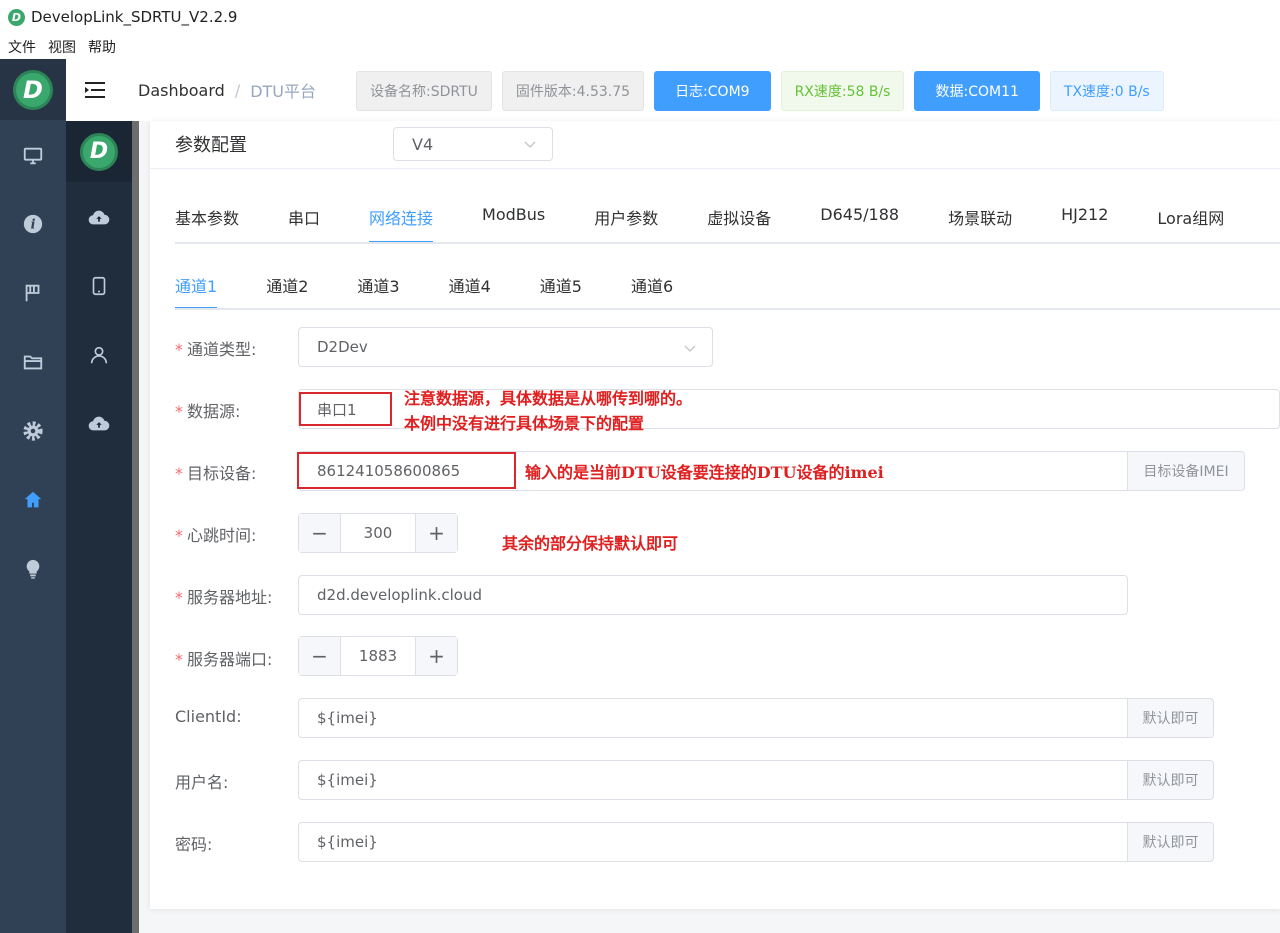 This screenshot has width=1280, height=933. What do you see at coordinates (713, 718) in the screenshot?
I see `client-id-input: ${imei}` at bounding box center [713, 718].